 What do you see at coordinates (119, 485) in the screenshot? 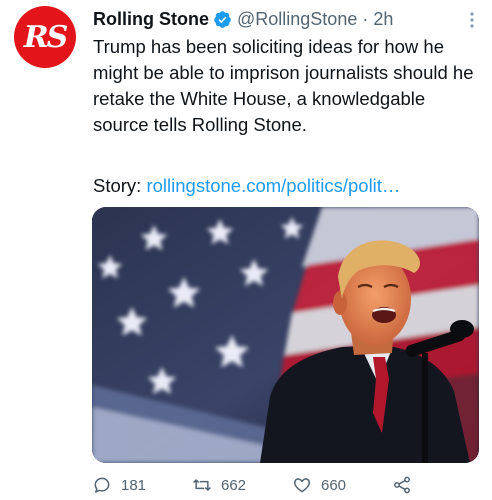
I see `reply-button: 181` at bounding box center [119, 485].